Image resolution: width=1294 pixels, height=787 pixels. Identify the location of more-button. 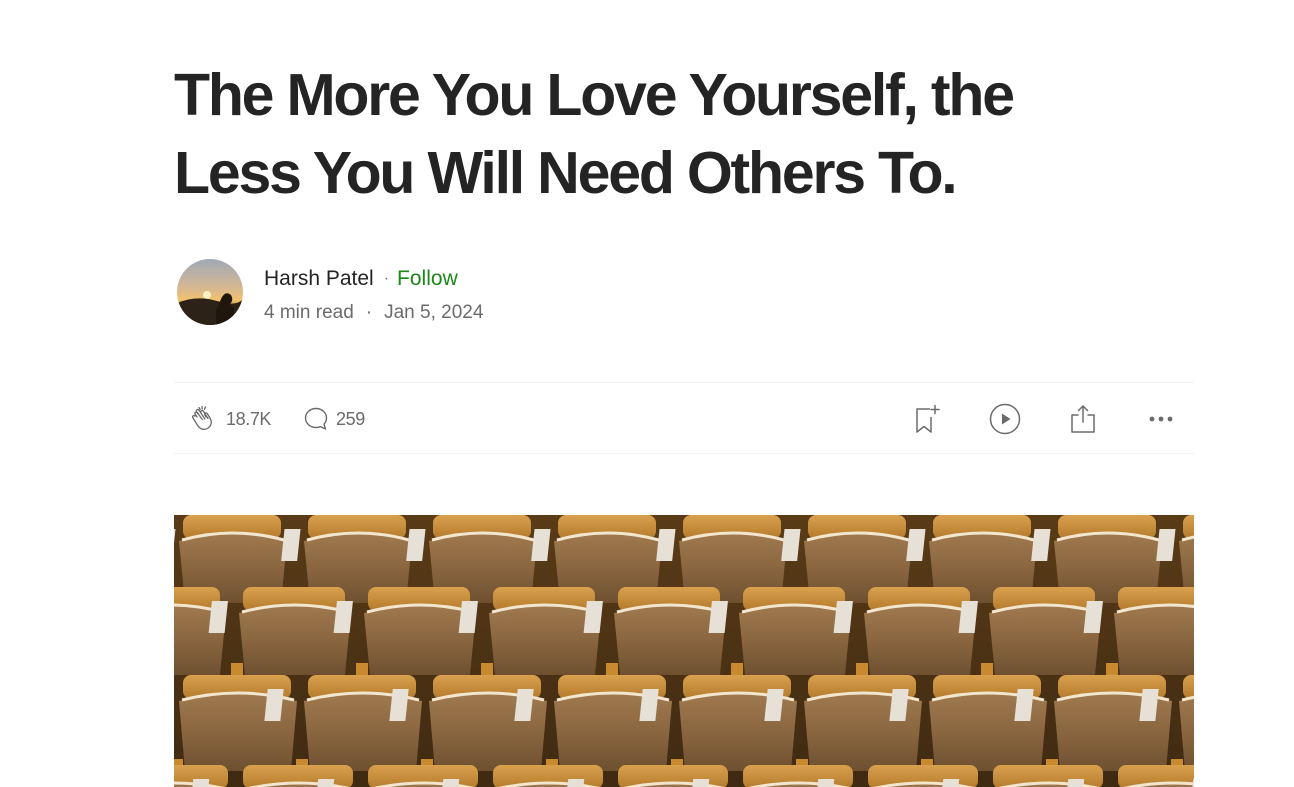
(1161, 419).